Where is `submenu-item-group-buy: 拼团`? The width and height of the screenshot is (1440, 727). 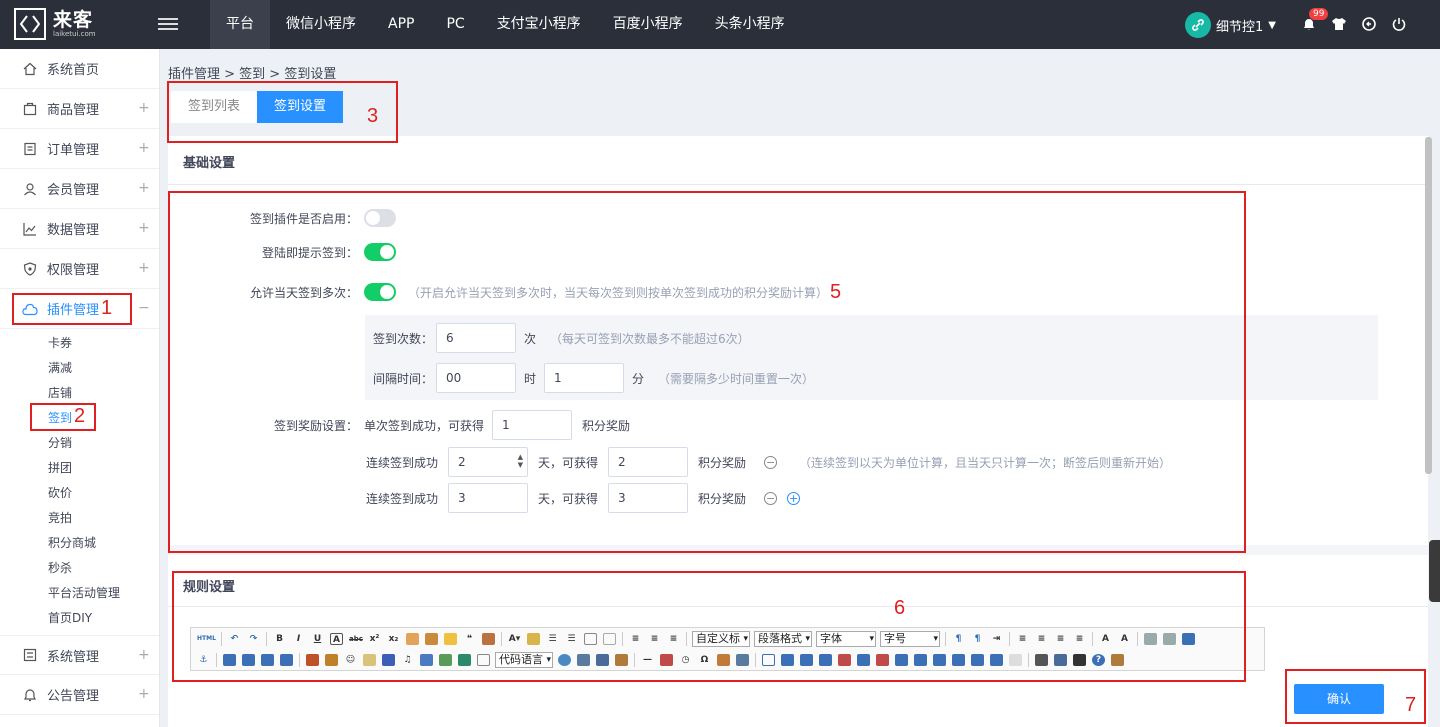 submenu-item-group-buy: 拼团 is located at coordinates (79, 468).